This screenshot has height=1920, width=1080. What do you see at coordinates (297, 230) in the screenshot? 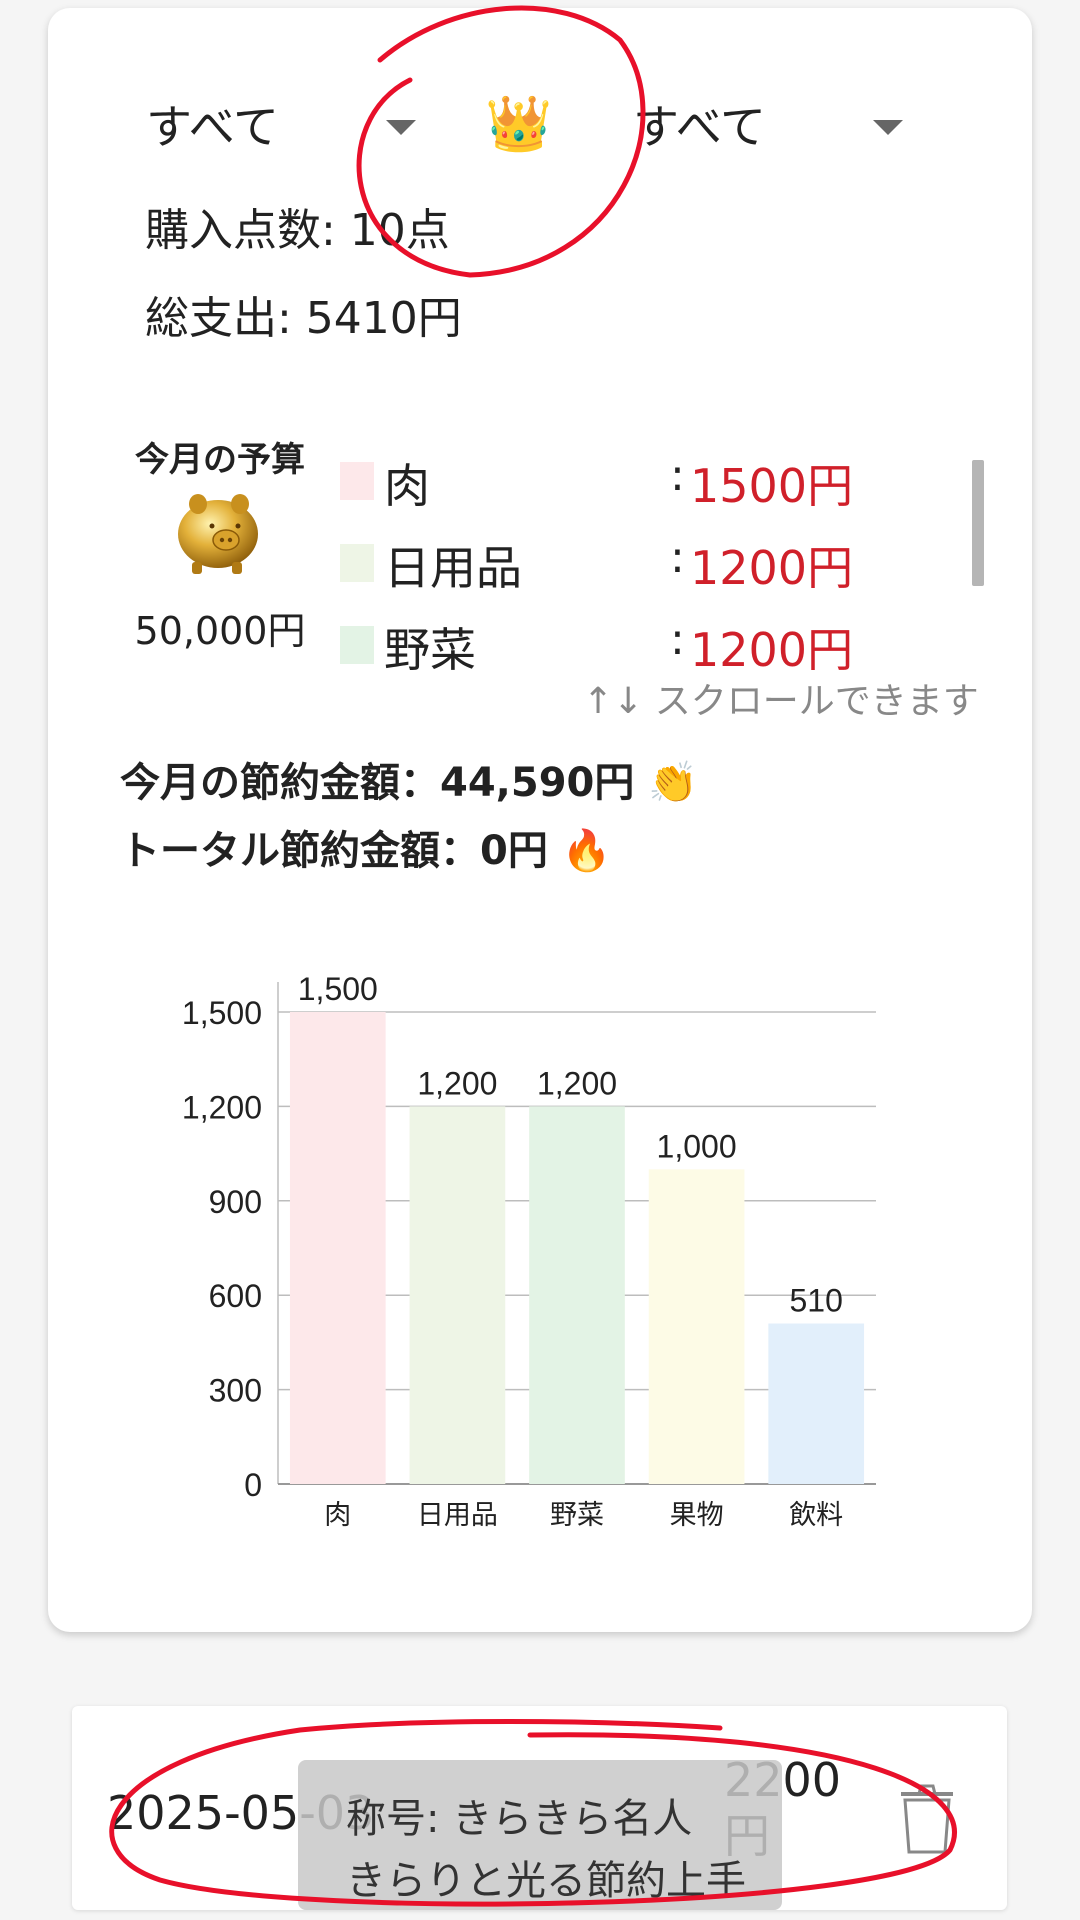
I see `purchase-count: 購入点数: 10点` at bounding box center [297, 230].